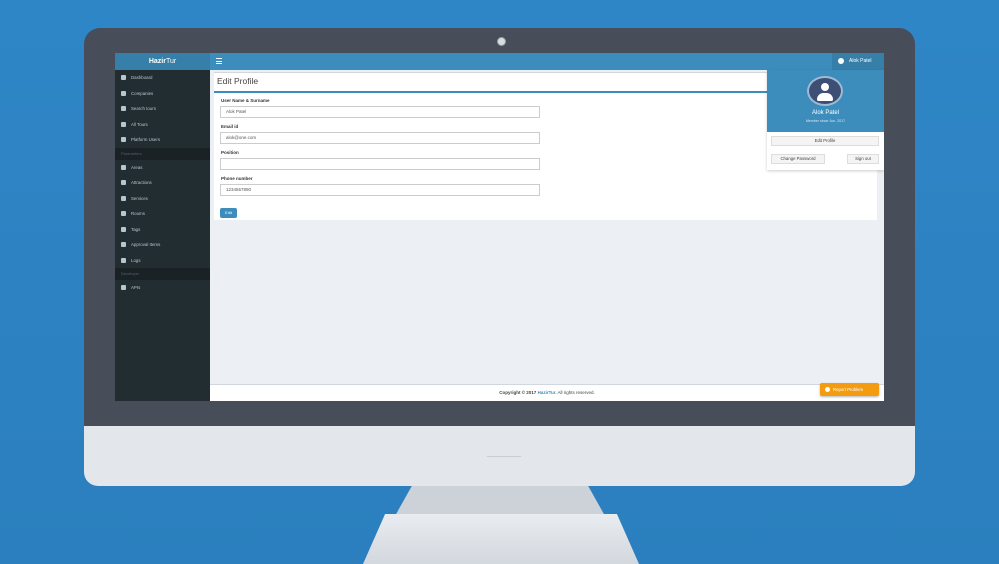 This screenshot has height=564, width=999. I want to click on position-label: Position, so click(230, 152).